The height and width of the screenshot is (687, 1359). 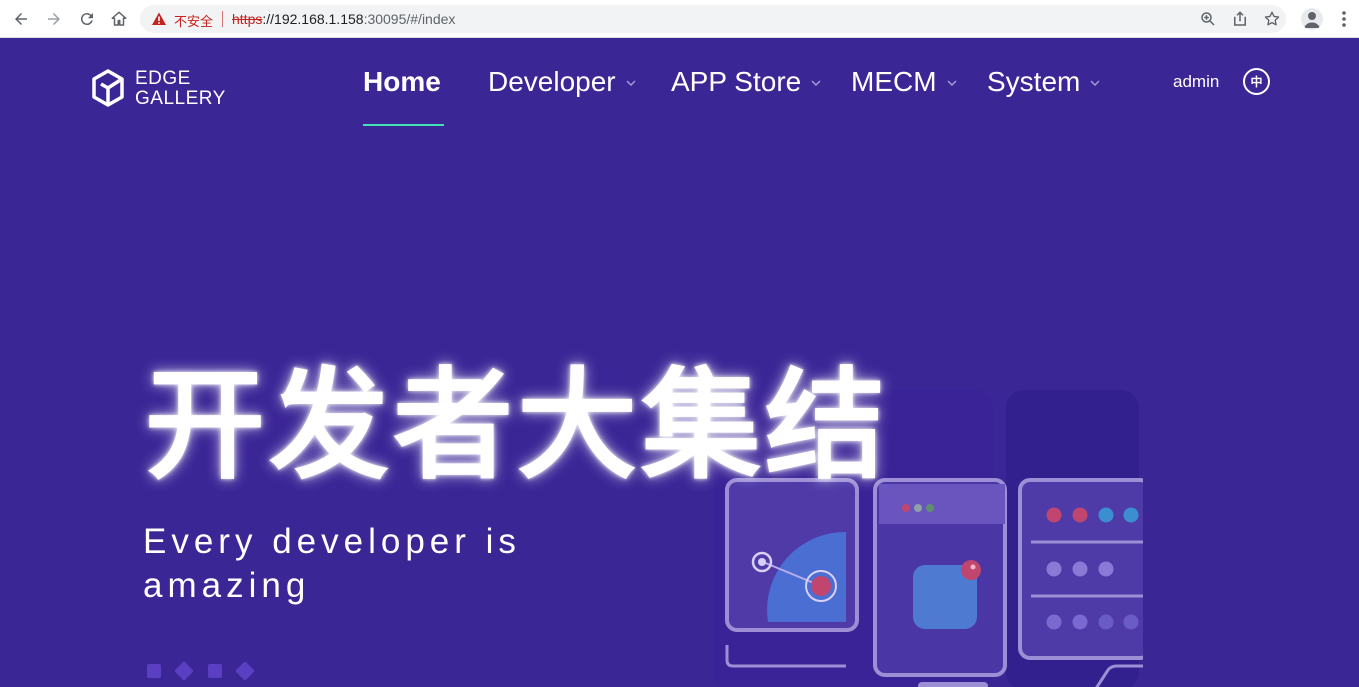 What do you see at coordinates (1196, 82) in the screenshot?
I see `user-name: admin` at bounding box center [1196, 82].